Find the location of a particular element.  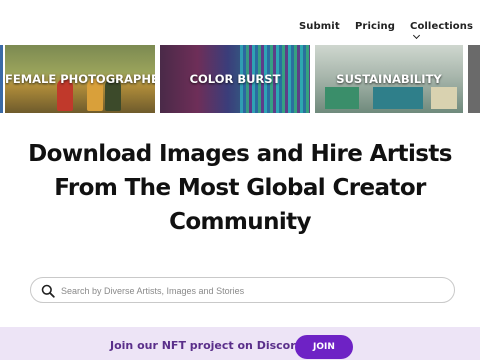

collection-tile-female-photographers: FEMALE PHOTOGRAPHERS is located at coordinates (80, 79).